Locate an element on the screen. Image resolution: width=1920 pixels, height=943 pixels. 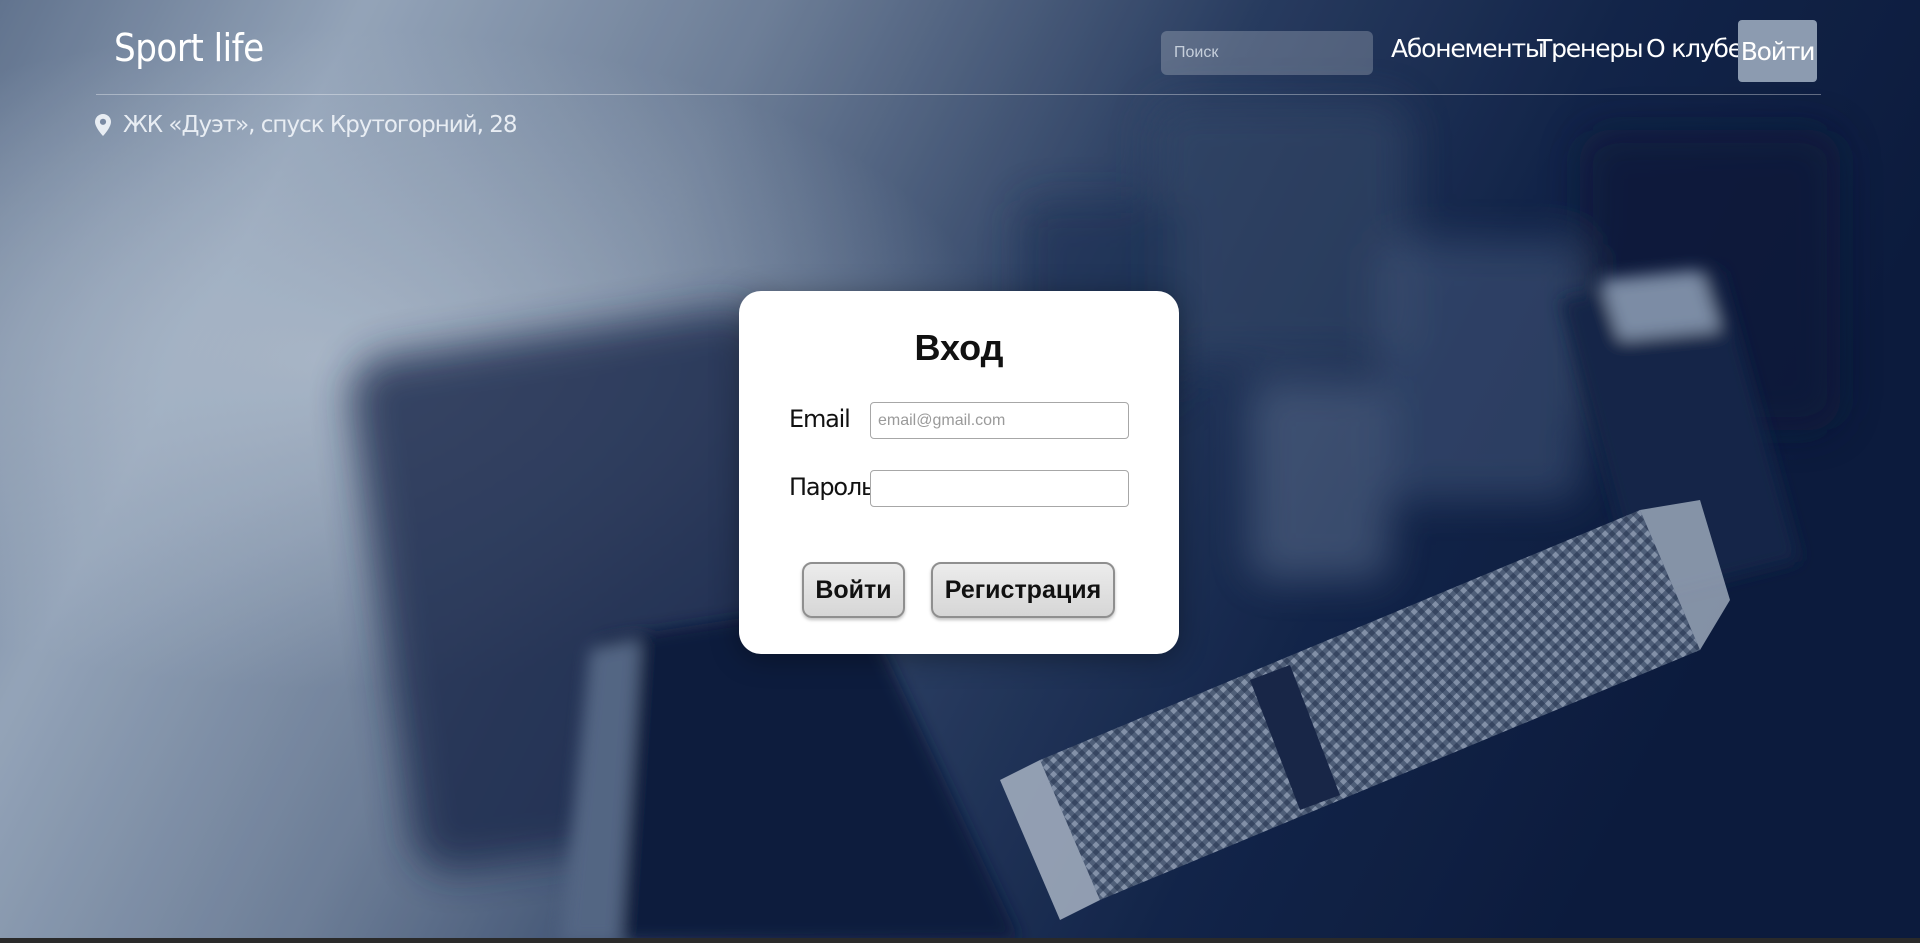
nav-link-about: О клубе is located at coordinates (1694, 48).